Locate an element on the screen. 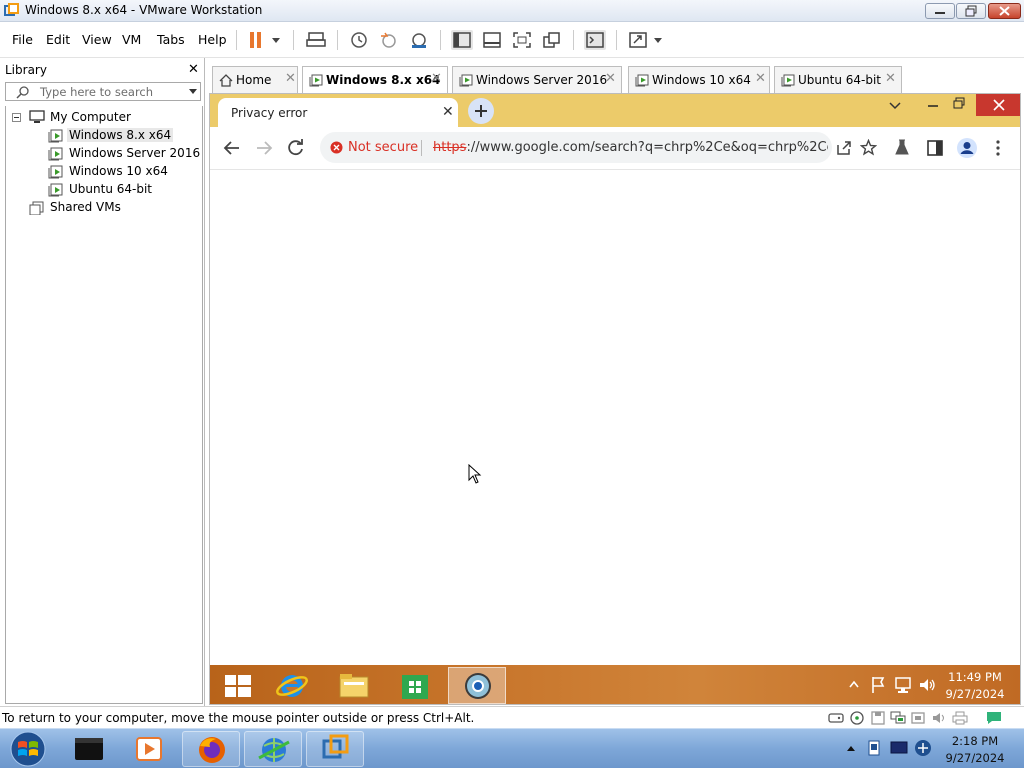  bookmark-star-icon is located at coordinates (868, 147).